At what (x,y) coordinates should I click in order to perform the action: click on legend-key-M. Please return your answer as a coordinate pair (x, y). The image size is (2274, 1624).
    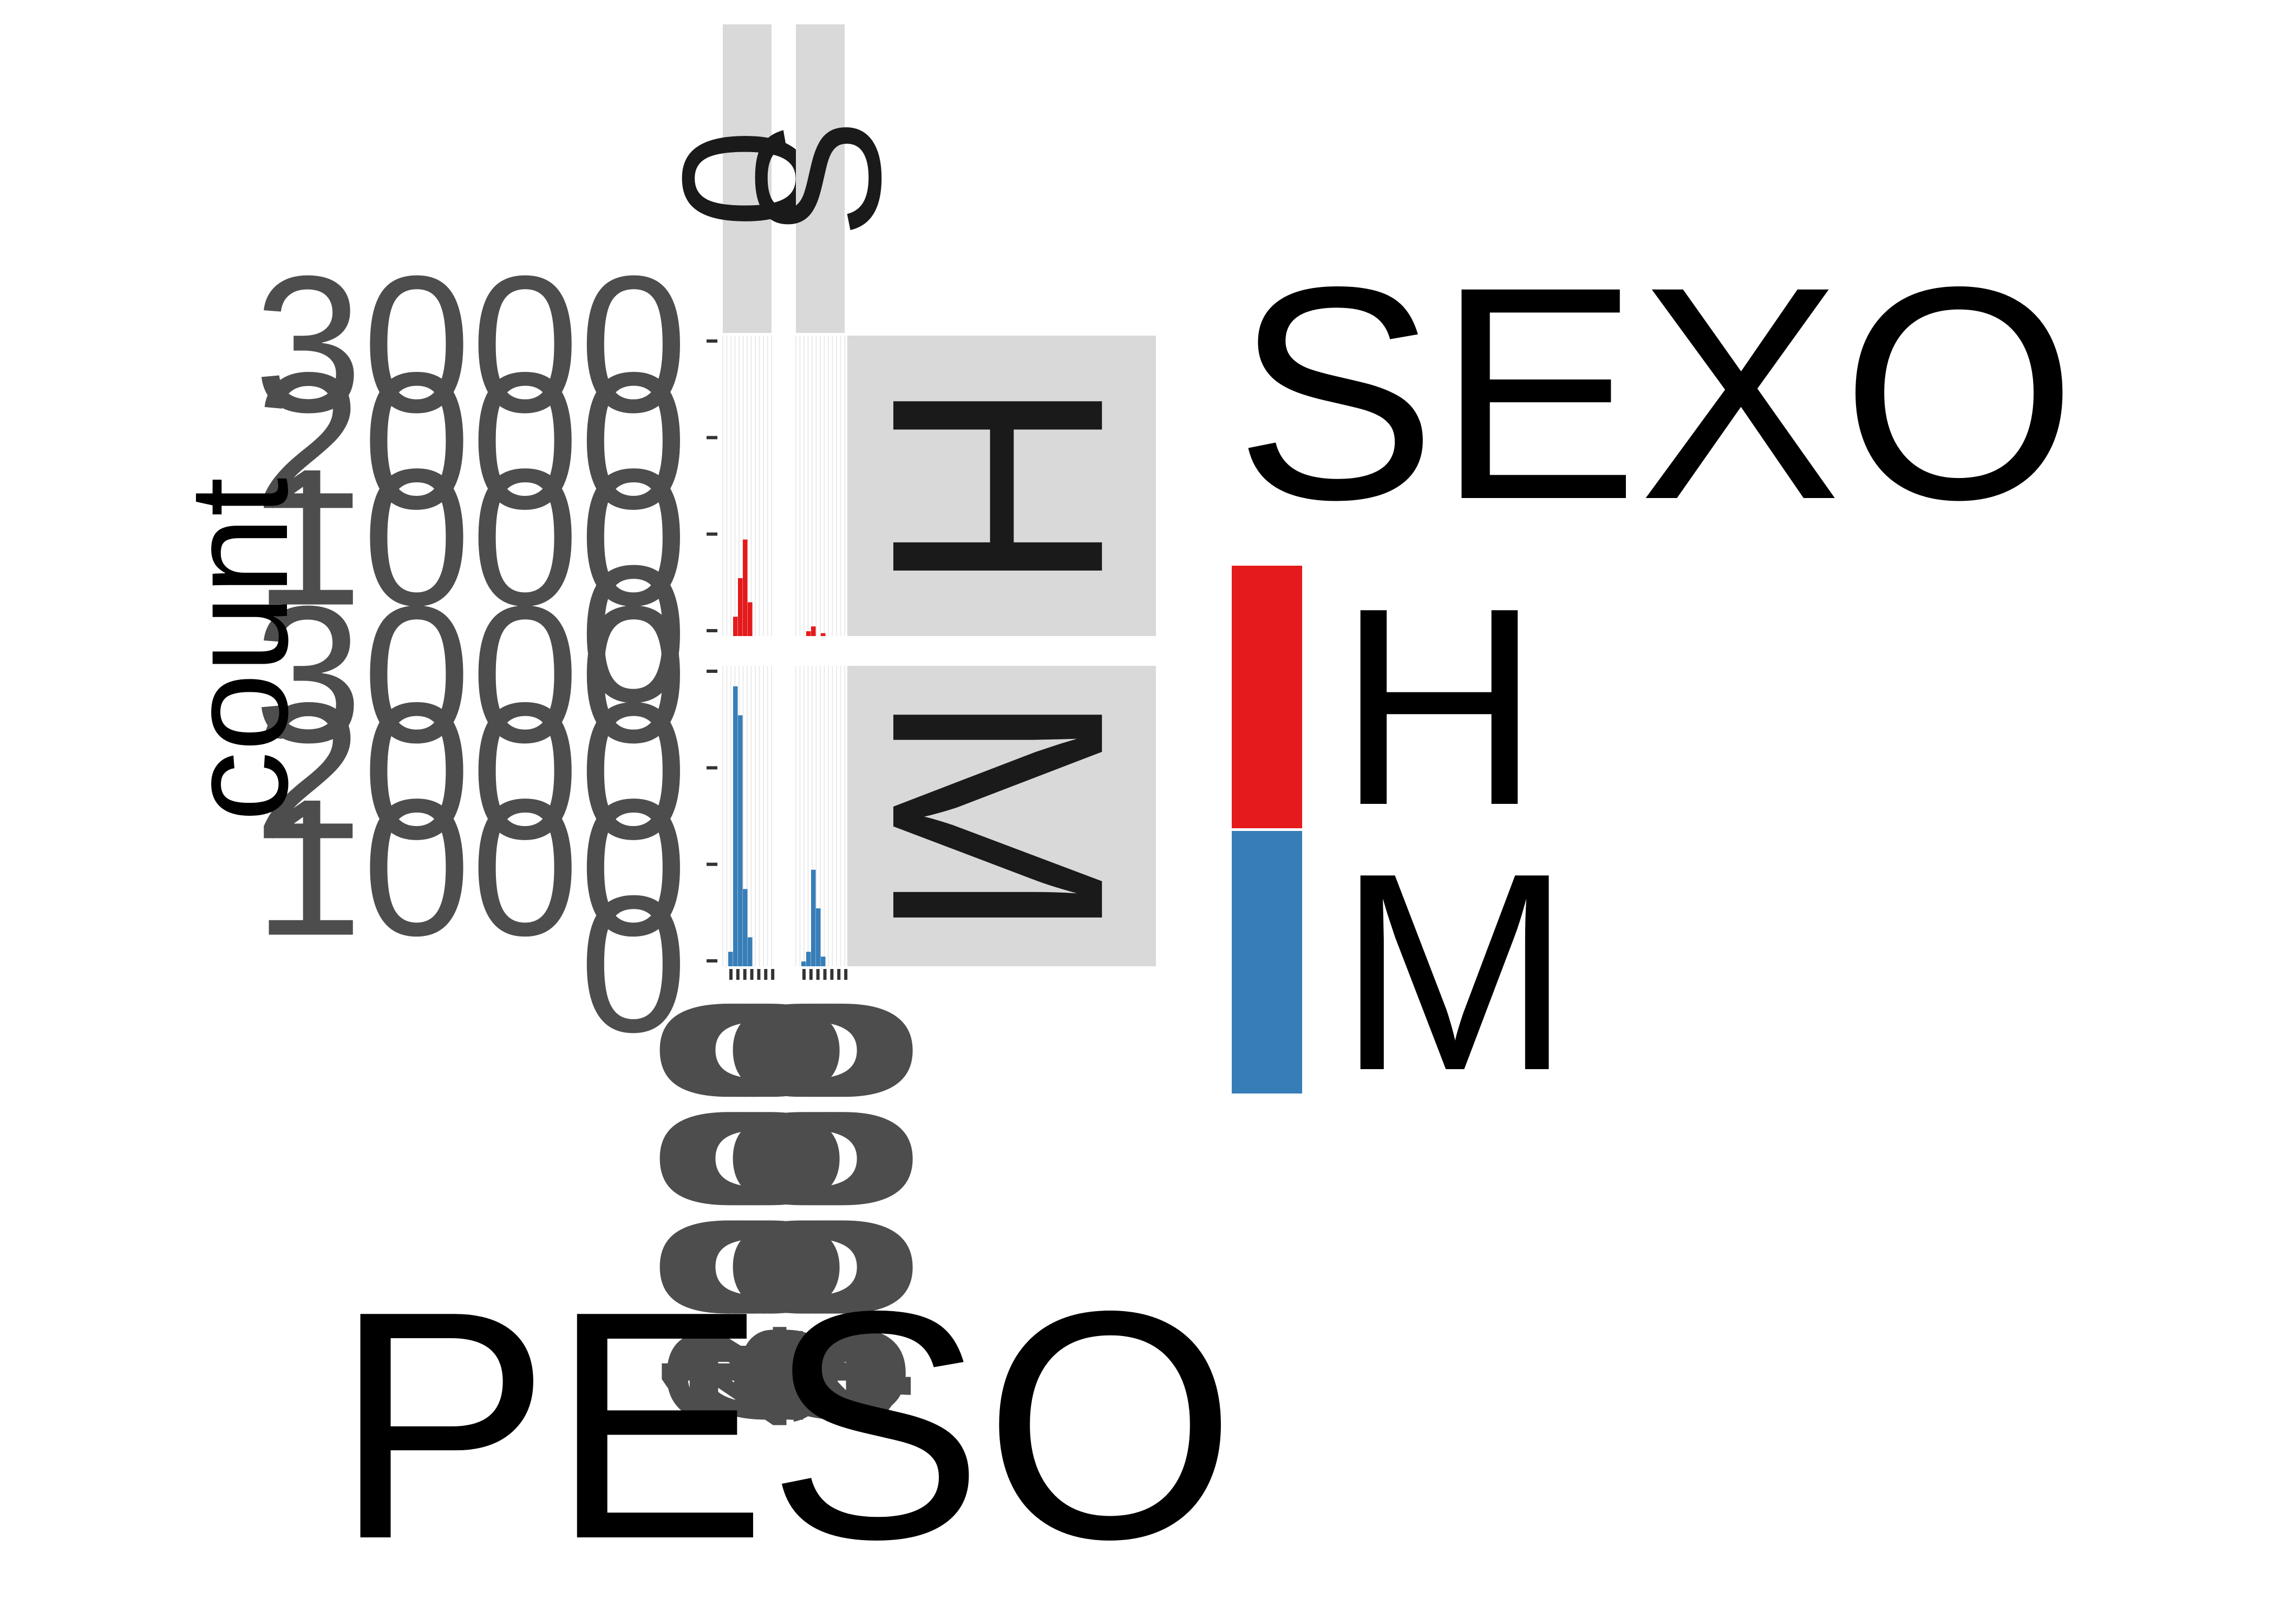
    Looking at the image, I should click on (1267, 962).